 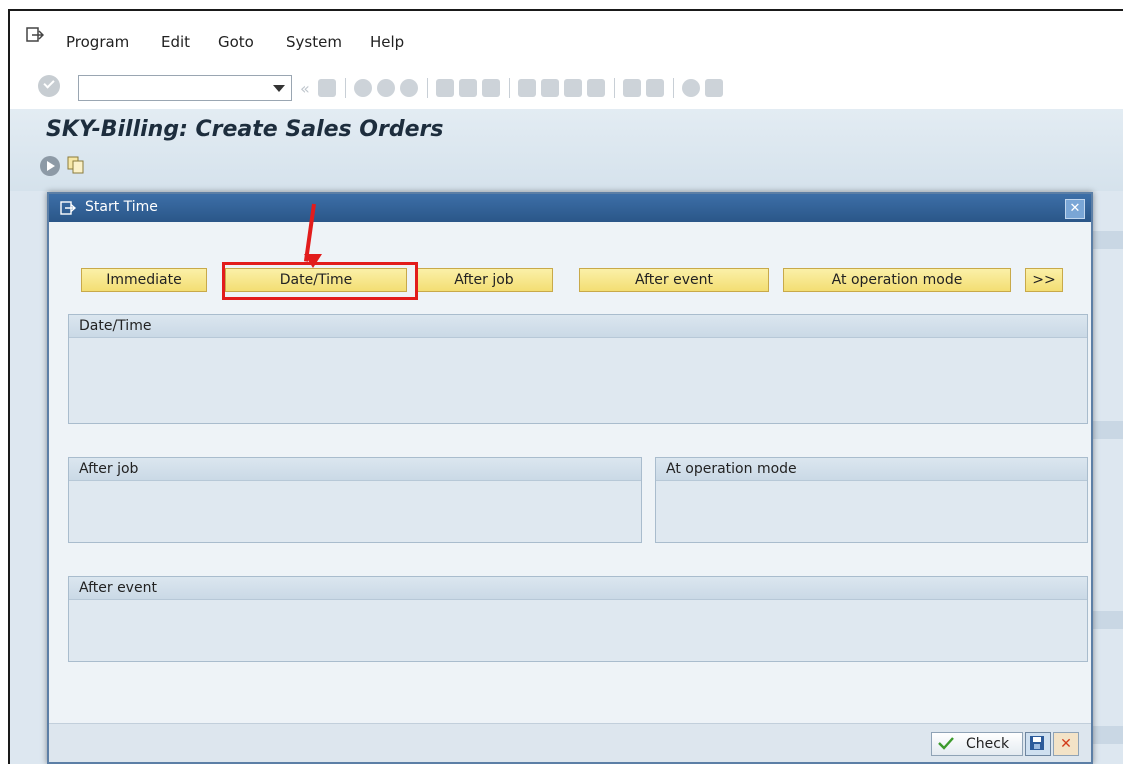 What do you see at coordinates (674, 280) in the screenshot?
I see `after-event-button: After event` at bounding box center [674, 280].